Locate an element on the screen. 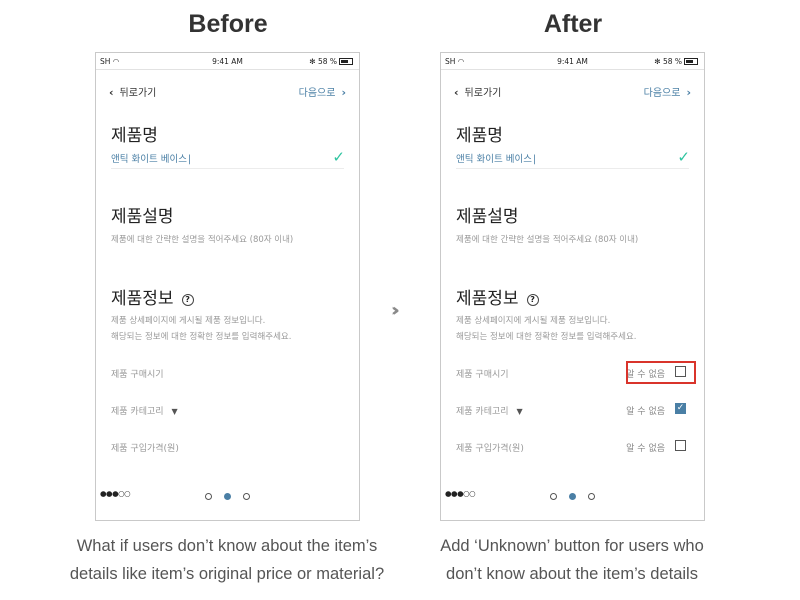  after-heading: After is located at coordinates (573, 24).